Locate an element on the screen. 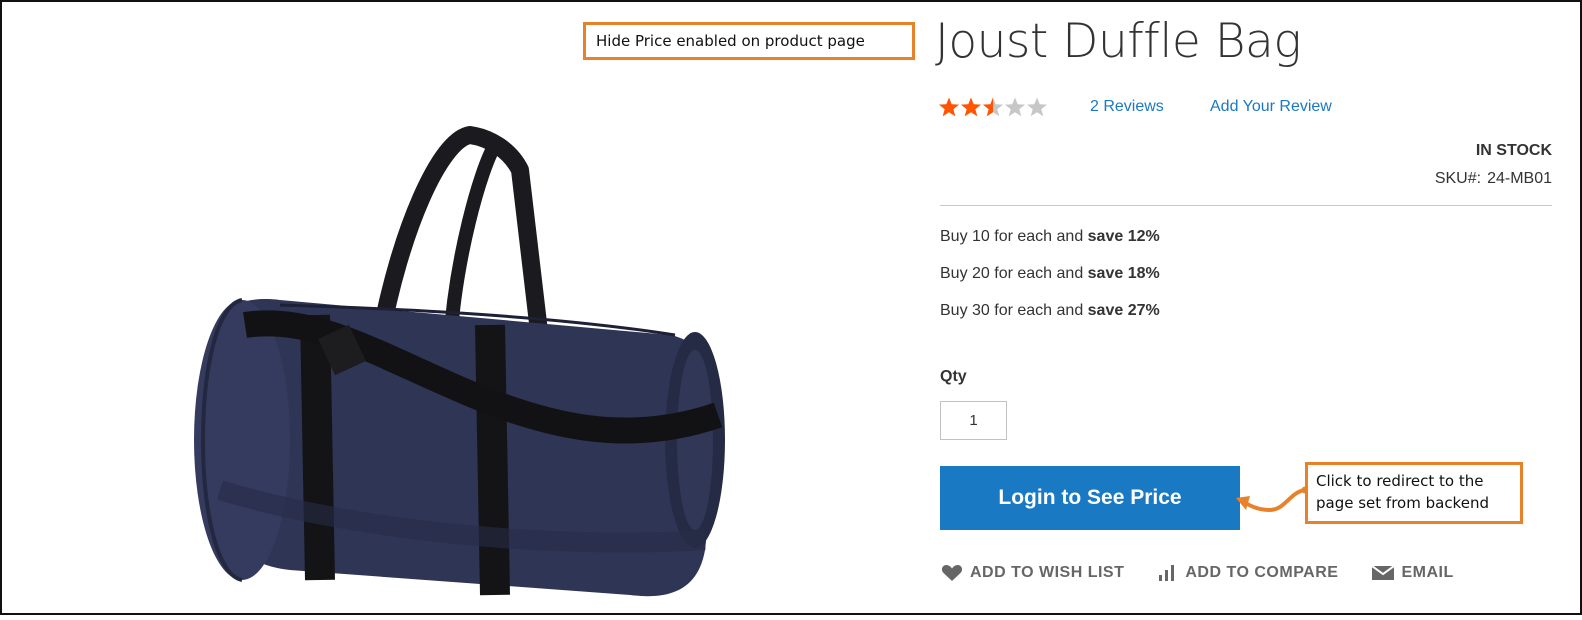 This screenshot has height=620, width=1582. reviews-link: 2 Reviews is located at coordinates (1127, 107).